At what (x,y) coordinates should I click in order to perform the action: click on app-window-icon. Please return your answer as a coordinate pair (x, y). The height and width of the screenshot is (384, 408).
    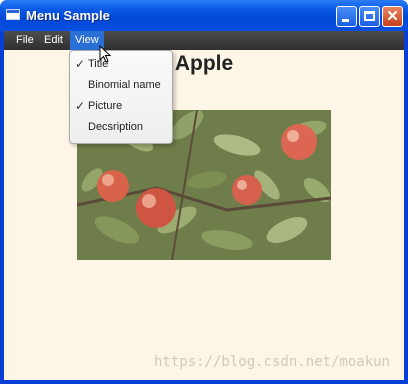
    Looking at the image, I should click on (13, 14).